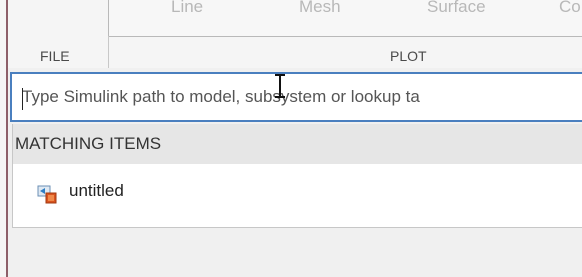  What do you see at coordinates (47, 194) in the screenshot?
I see `simulink-model-icon` at bounding box center [47, 194].